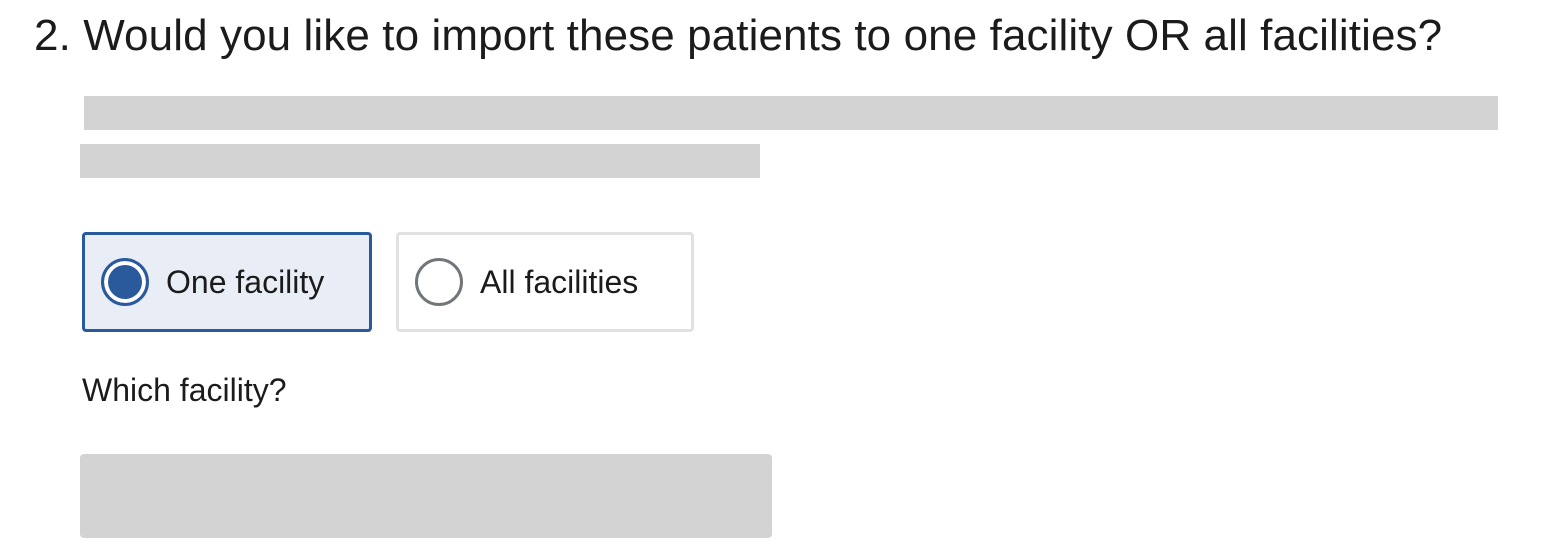 Image resolution: width=1550 pixels, height=556 pixels. What do you see at coordinates (559, 282) in the screenshot?
I see `radio-label: All facilities` at bounding box center [559, 282].